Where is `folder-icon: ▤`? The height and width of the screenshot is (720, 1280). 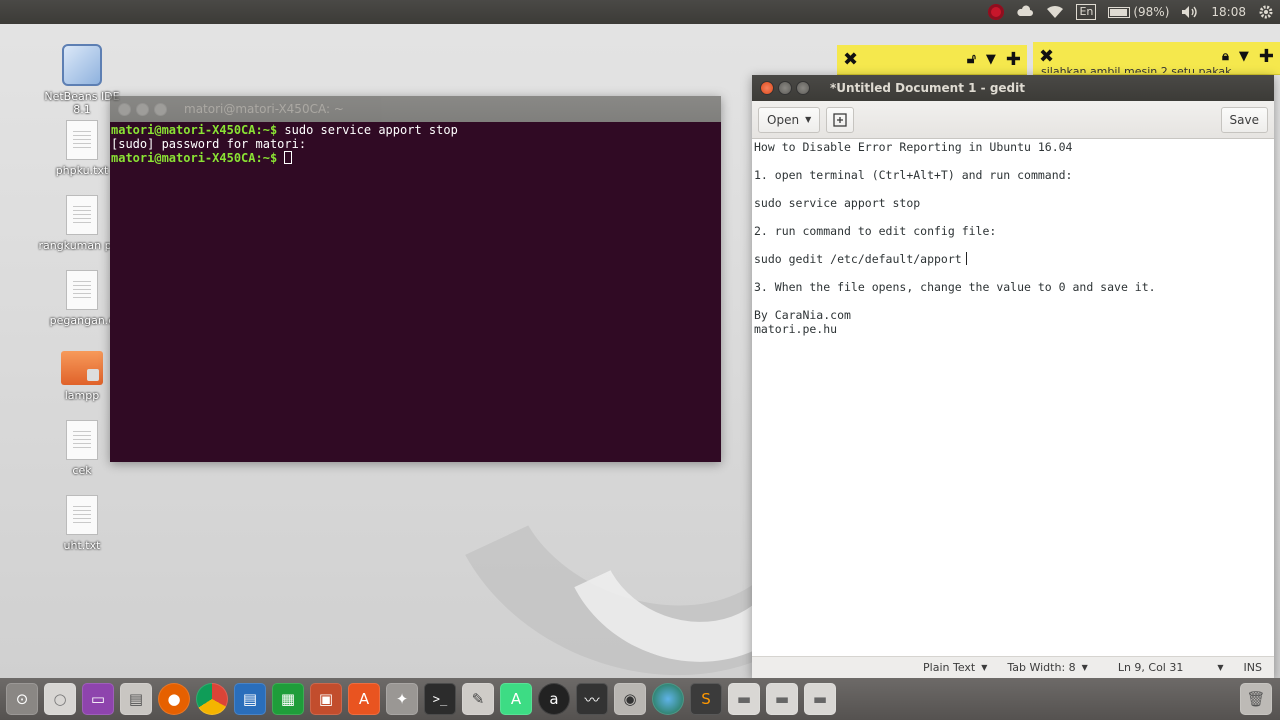
folder-icon: ▤ is located at coordinates (136, 699).